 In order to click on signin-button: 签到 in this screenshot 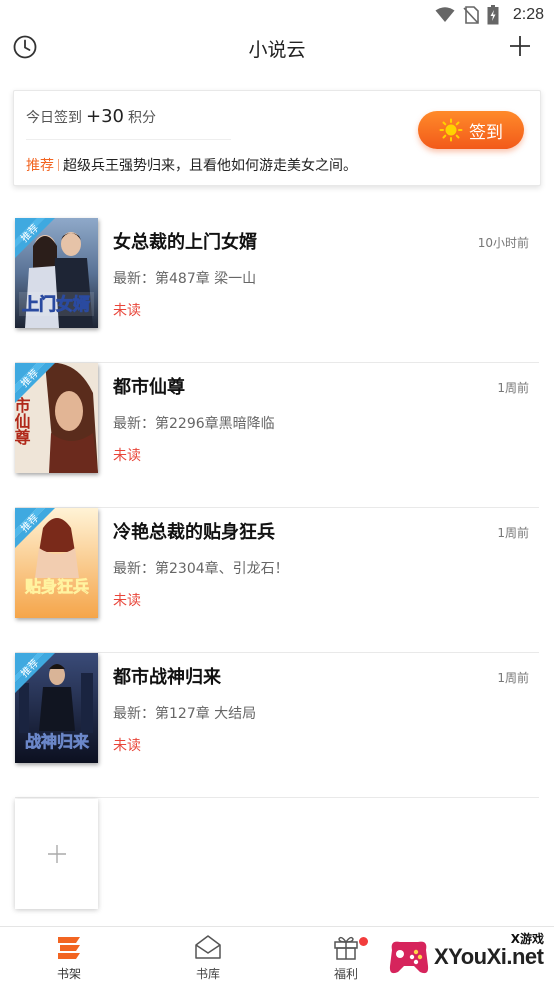, I will do `click(471, 130)`.